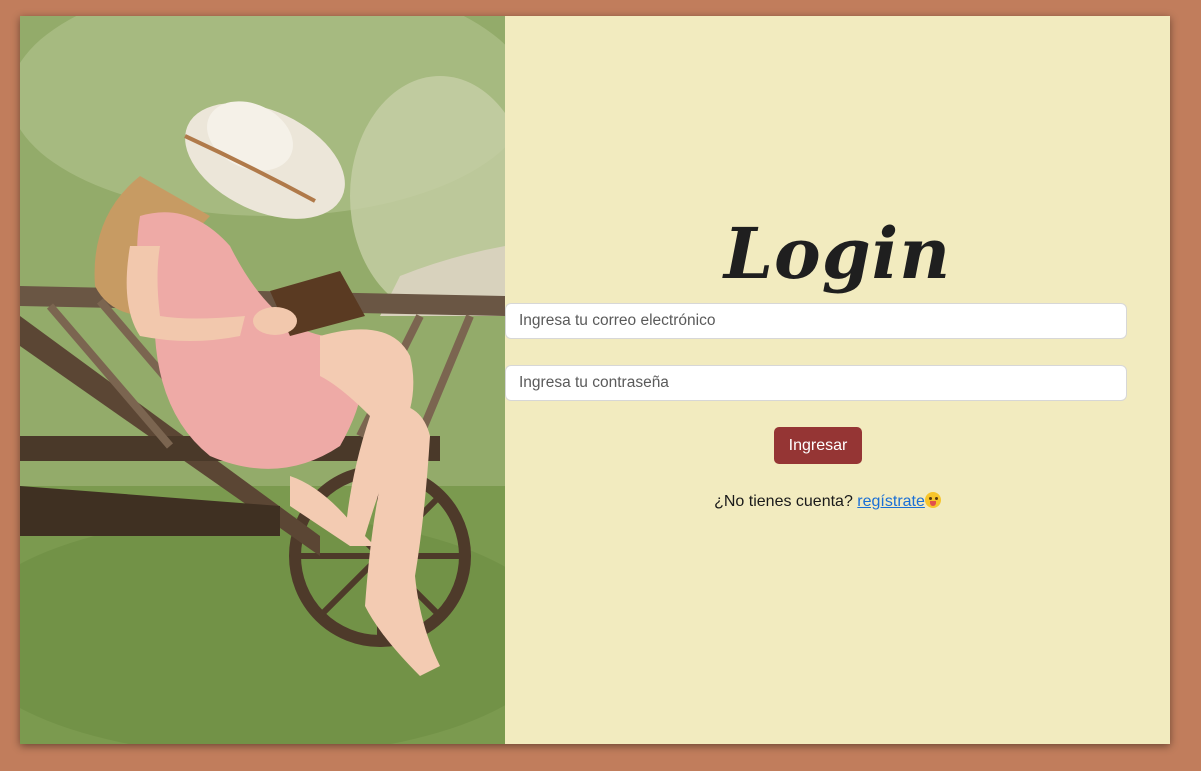 This screenshot has width=1201, height=771. What do you see at coordinates (932, 500) in the screenshot?
I see `laughing-face-emoji-icon` at bounding box center [932, 500].